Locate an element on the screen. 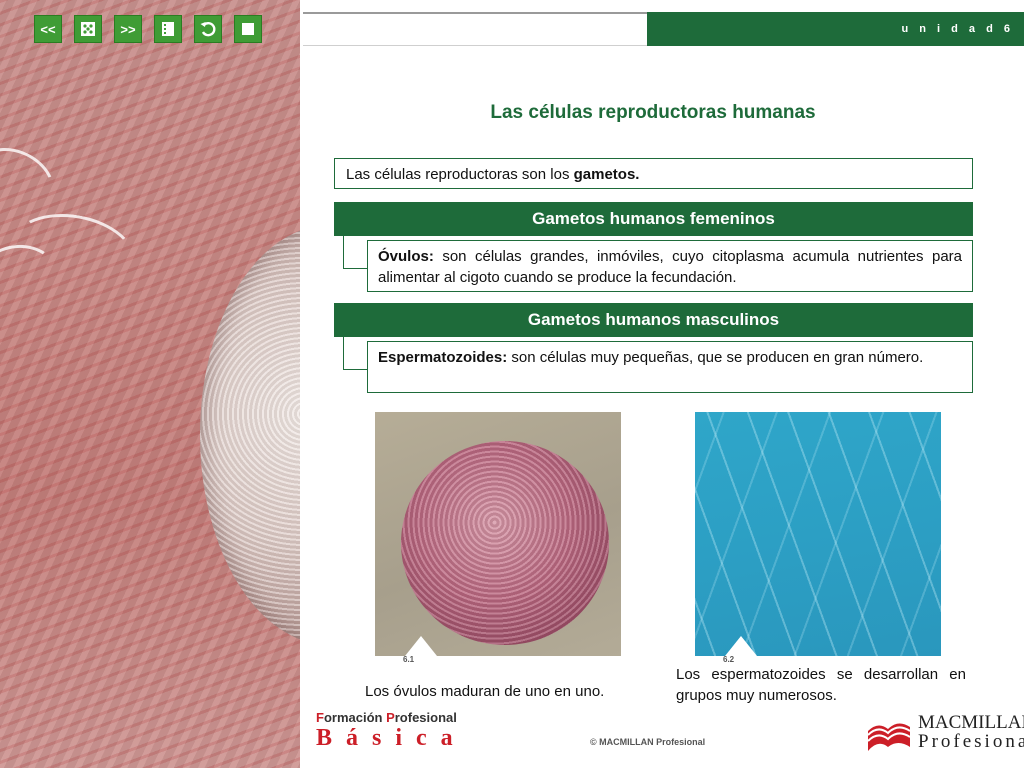 Image resolution: width=1024 pixels, height=768 pixels. navigation-toolbar: << >> is located at coordinates (148, 29).